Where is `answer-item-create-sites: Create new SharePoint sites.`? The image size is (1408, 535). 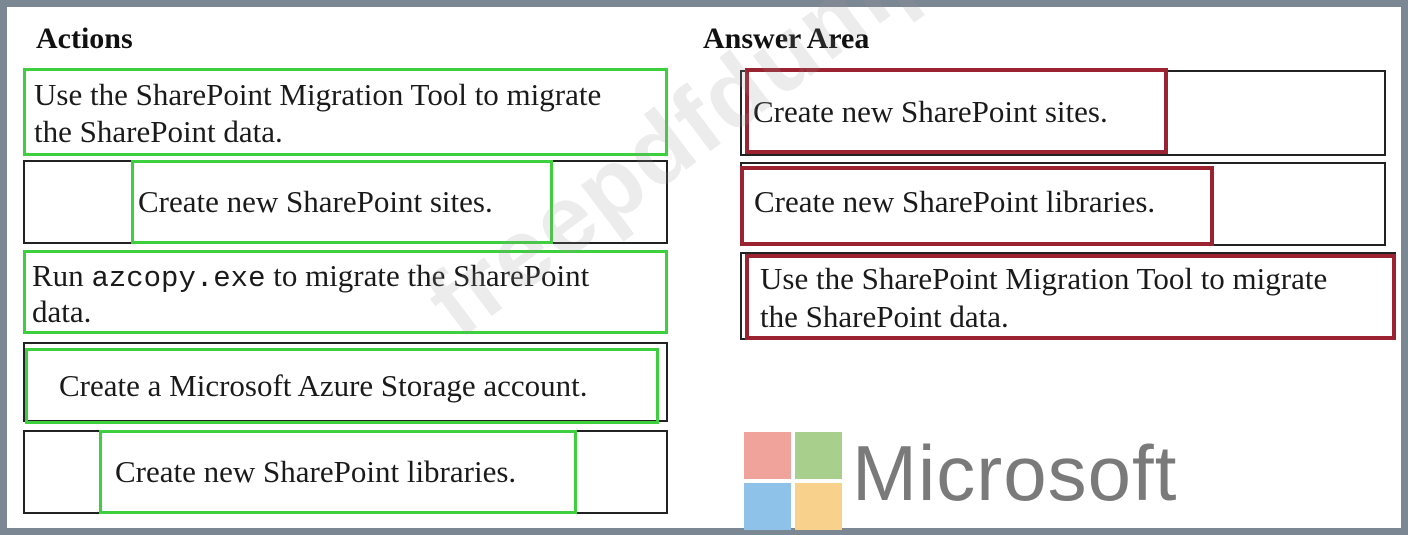
answer-item-create-sites: Create new SharePoint sites. is located at coordinates (1063, 112).